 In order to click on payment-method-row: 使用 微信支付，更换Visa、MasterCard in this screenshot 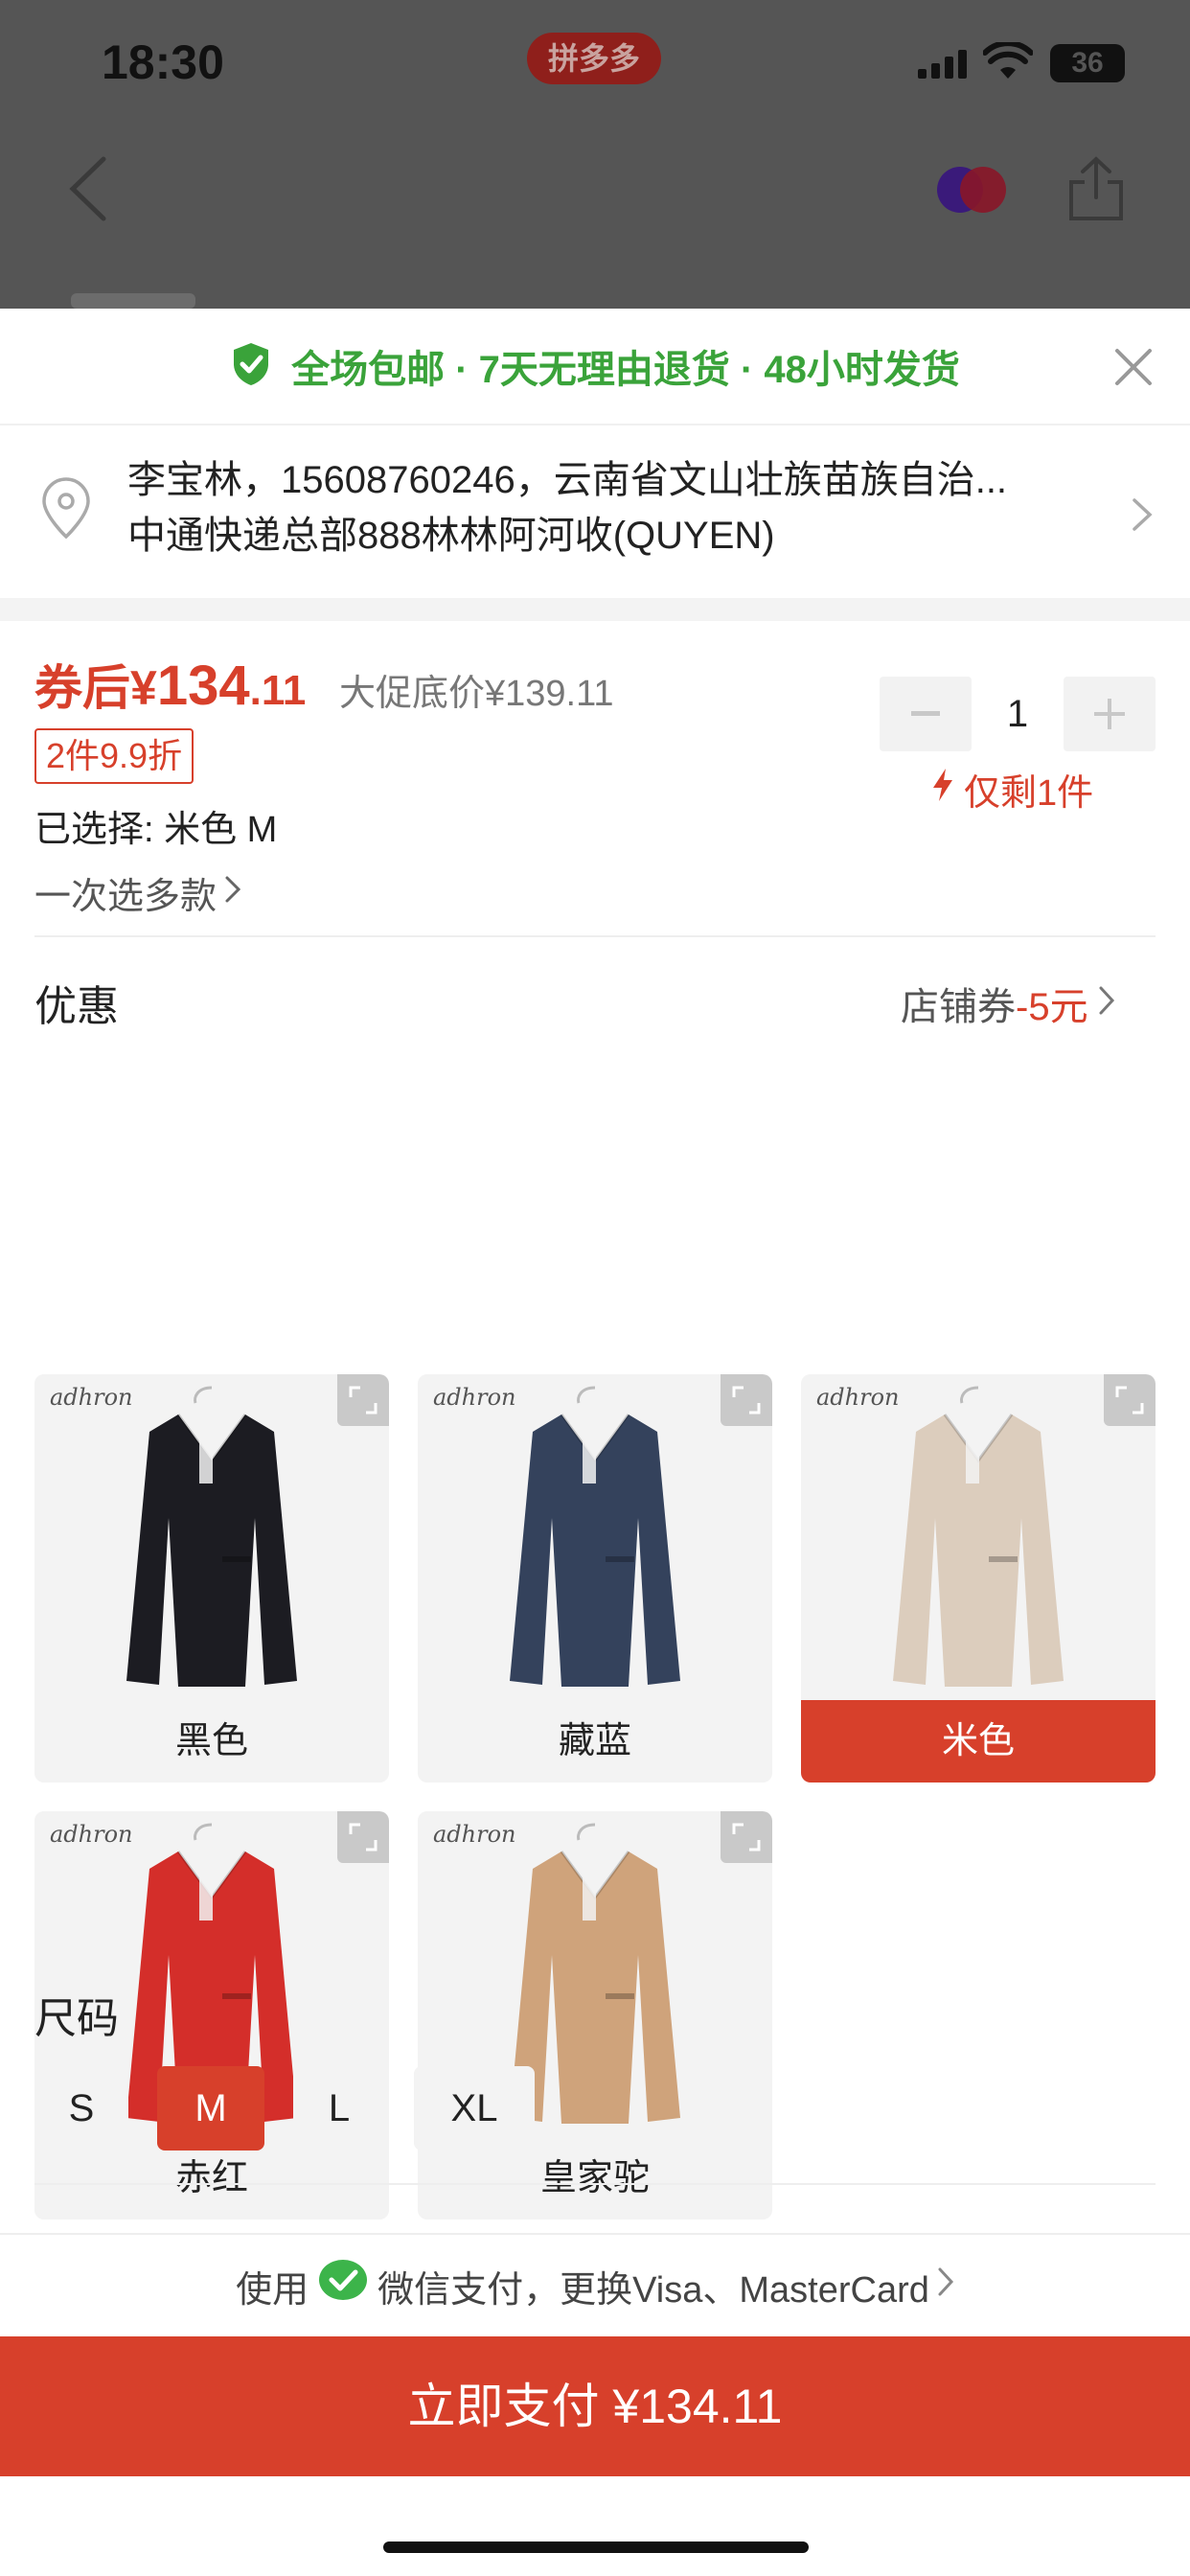, I will do `click(595, 2285)`.